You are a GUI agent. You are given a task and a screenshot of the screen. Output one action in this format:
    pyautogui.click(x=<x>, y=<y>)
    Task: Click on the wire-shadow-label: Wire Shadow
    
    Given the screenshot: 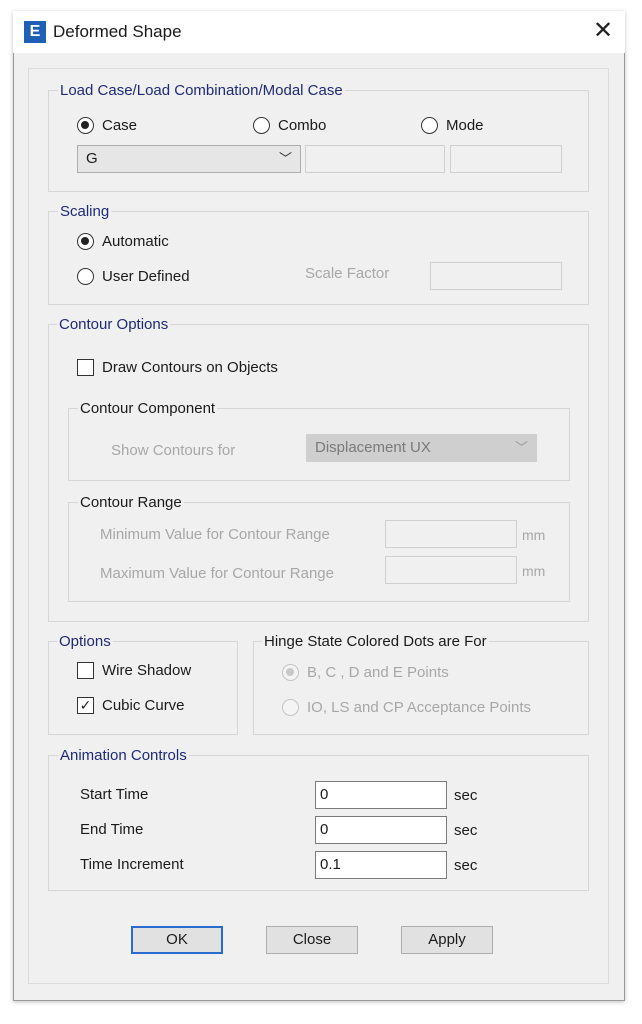 What is the action you would take?
    pyautogui.click(x=147, y=670)
    